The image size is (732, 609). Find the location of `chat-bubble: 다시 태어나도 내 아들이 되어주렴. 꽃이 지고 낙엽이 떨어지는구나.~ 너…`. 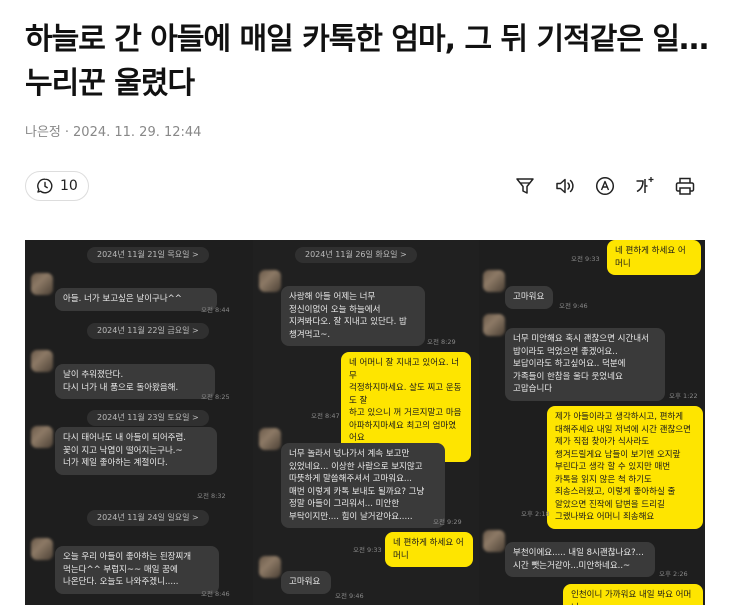

chat-bubble: 다시 태어나도 내 아들이 되어주렴. 꽃이 지고 낙엽이 떨어지는구나.~ 너… is located at coordinates (136, 451).